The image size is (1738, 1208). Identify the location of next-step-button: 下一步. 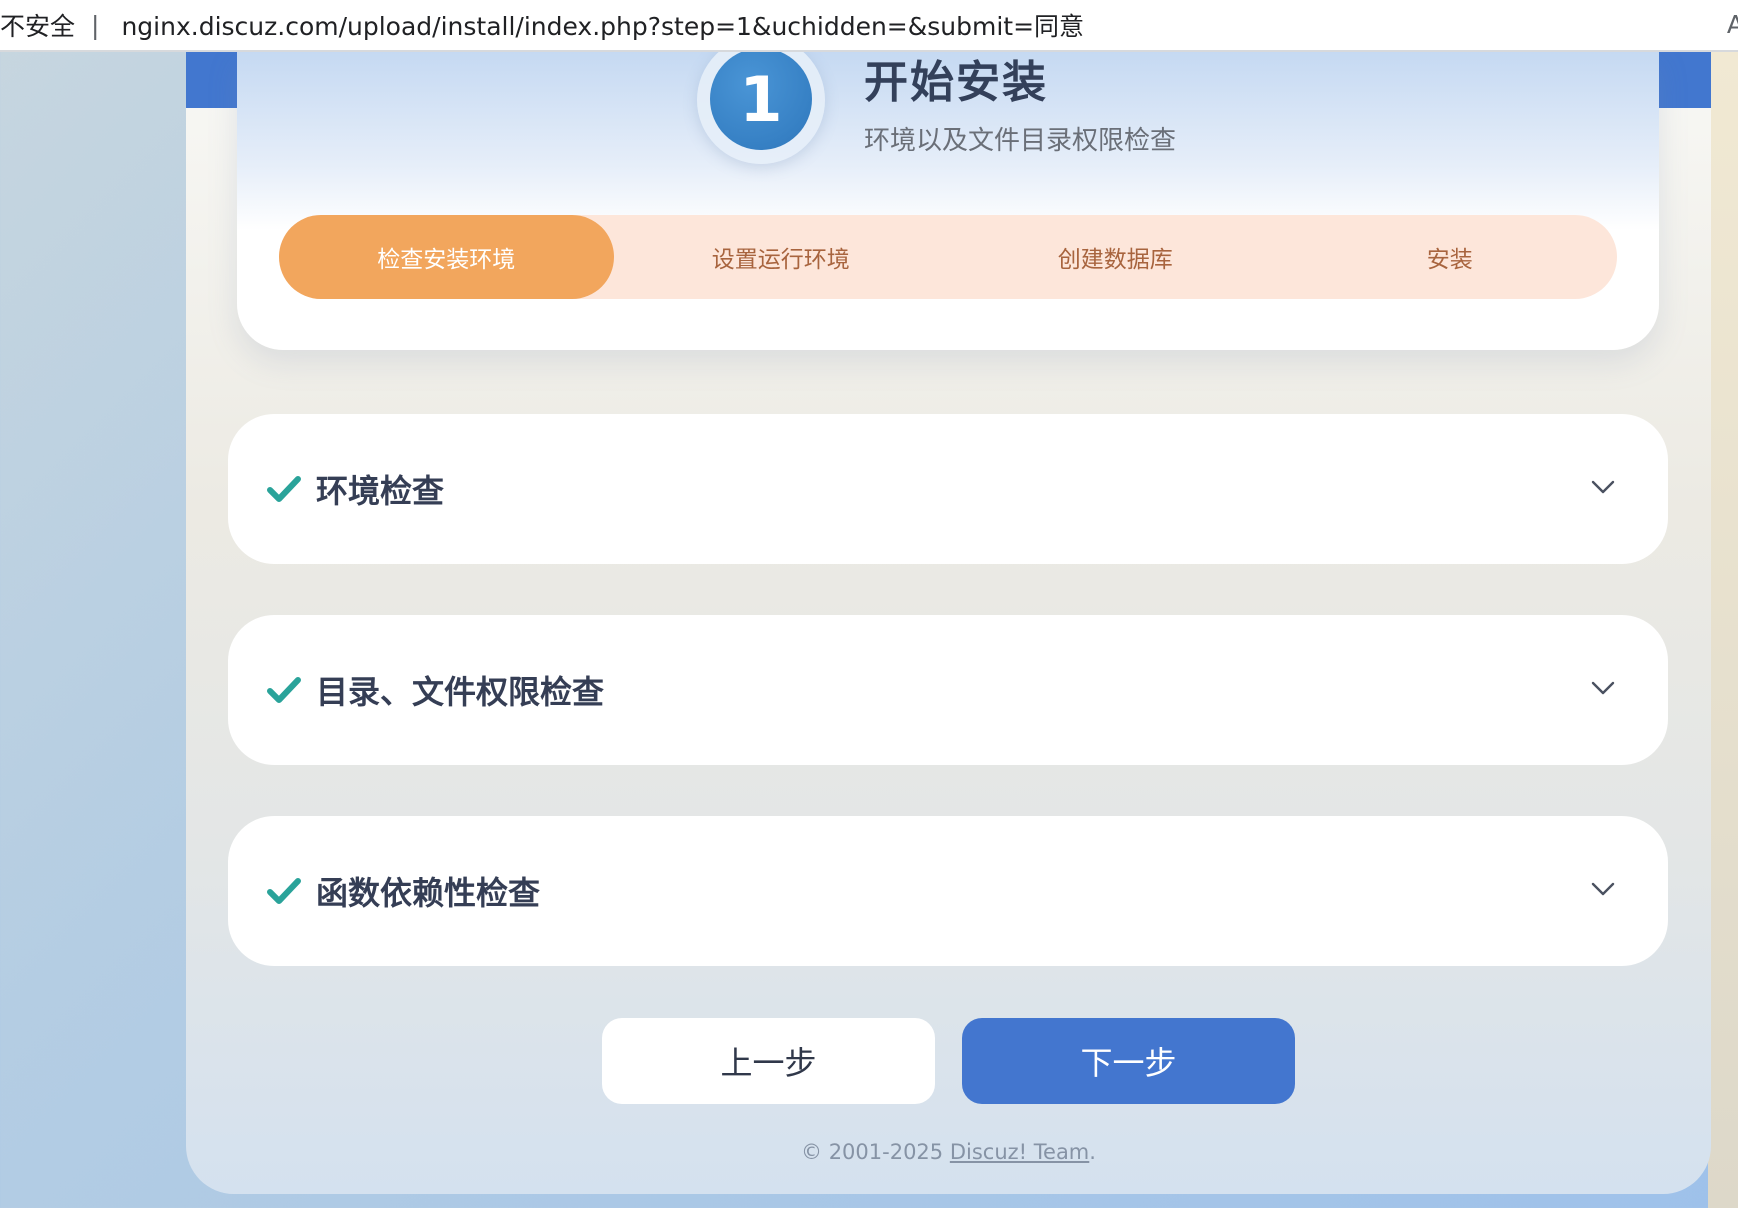
(1128, 1061).